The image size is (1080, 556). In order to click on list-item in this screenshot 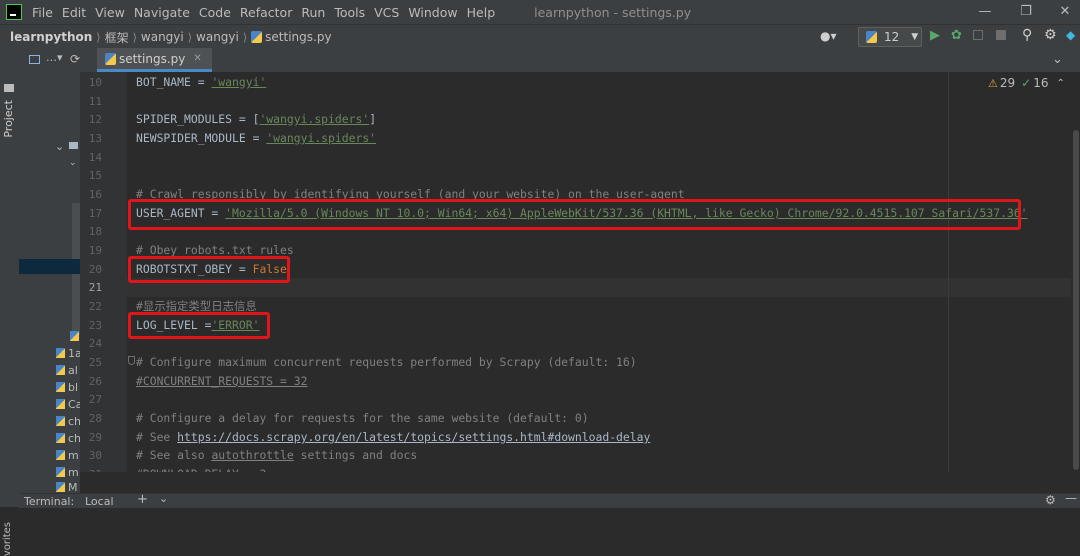, I will do `click(49, 336)`.